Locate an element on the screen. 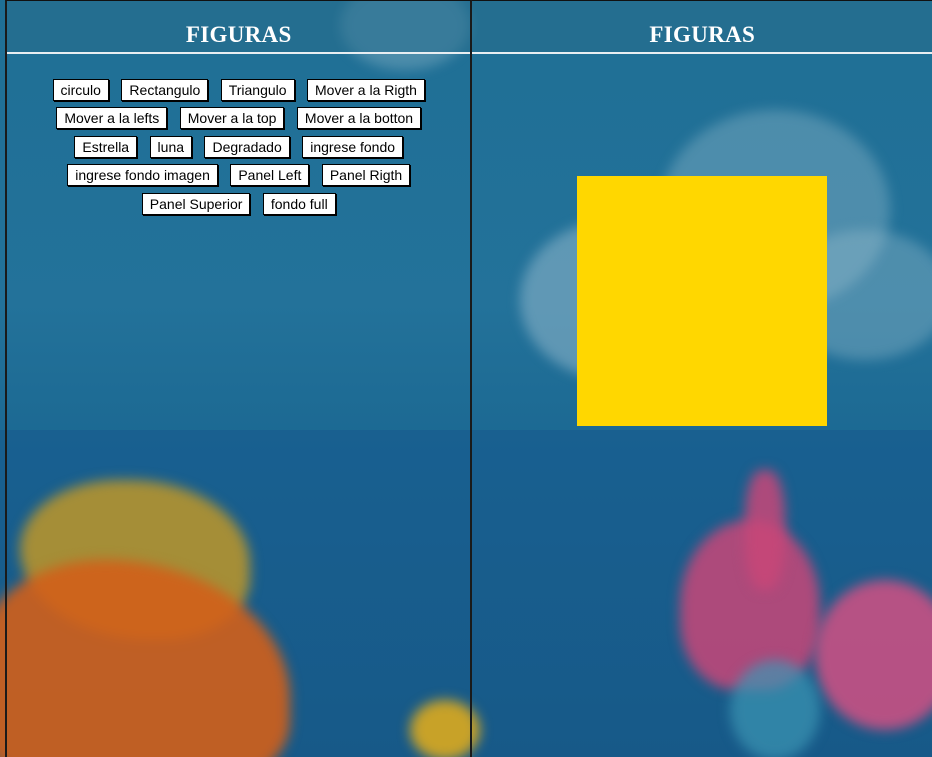  estrella-button: Estrella is located at coordinates (106, 146).